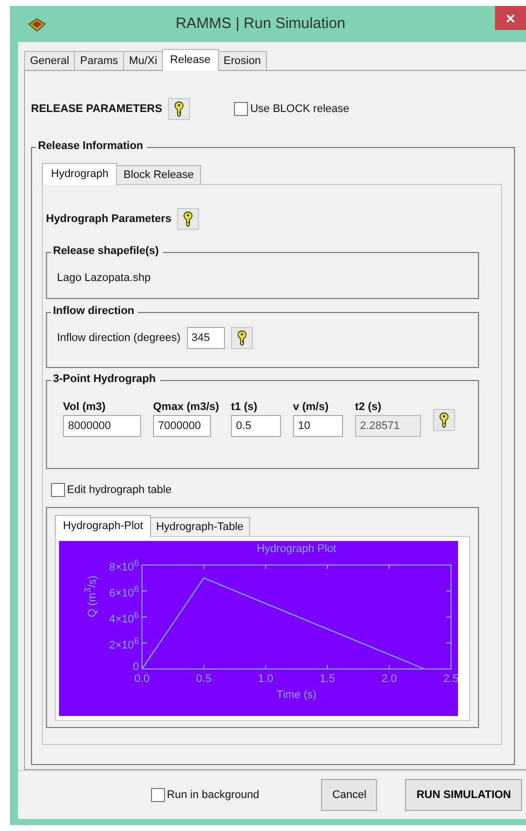 The width and height of the screenshot is (526, 831). Describe the element at coordinates (389, 679) in the screenshot. I see `tick-label: 2.0` at that location.